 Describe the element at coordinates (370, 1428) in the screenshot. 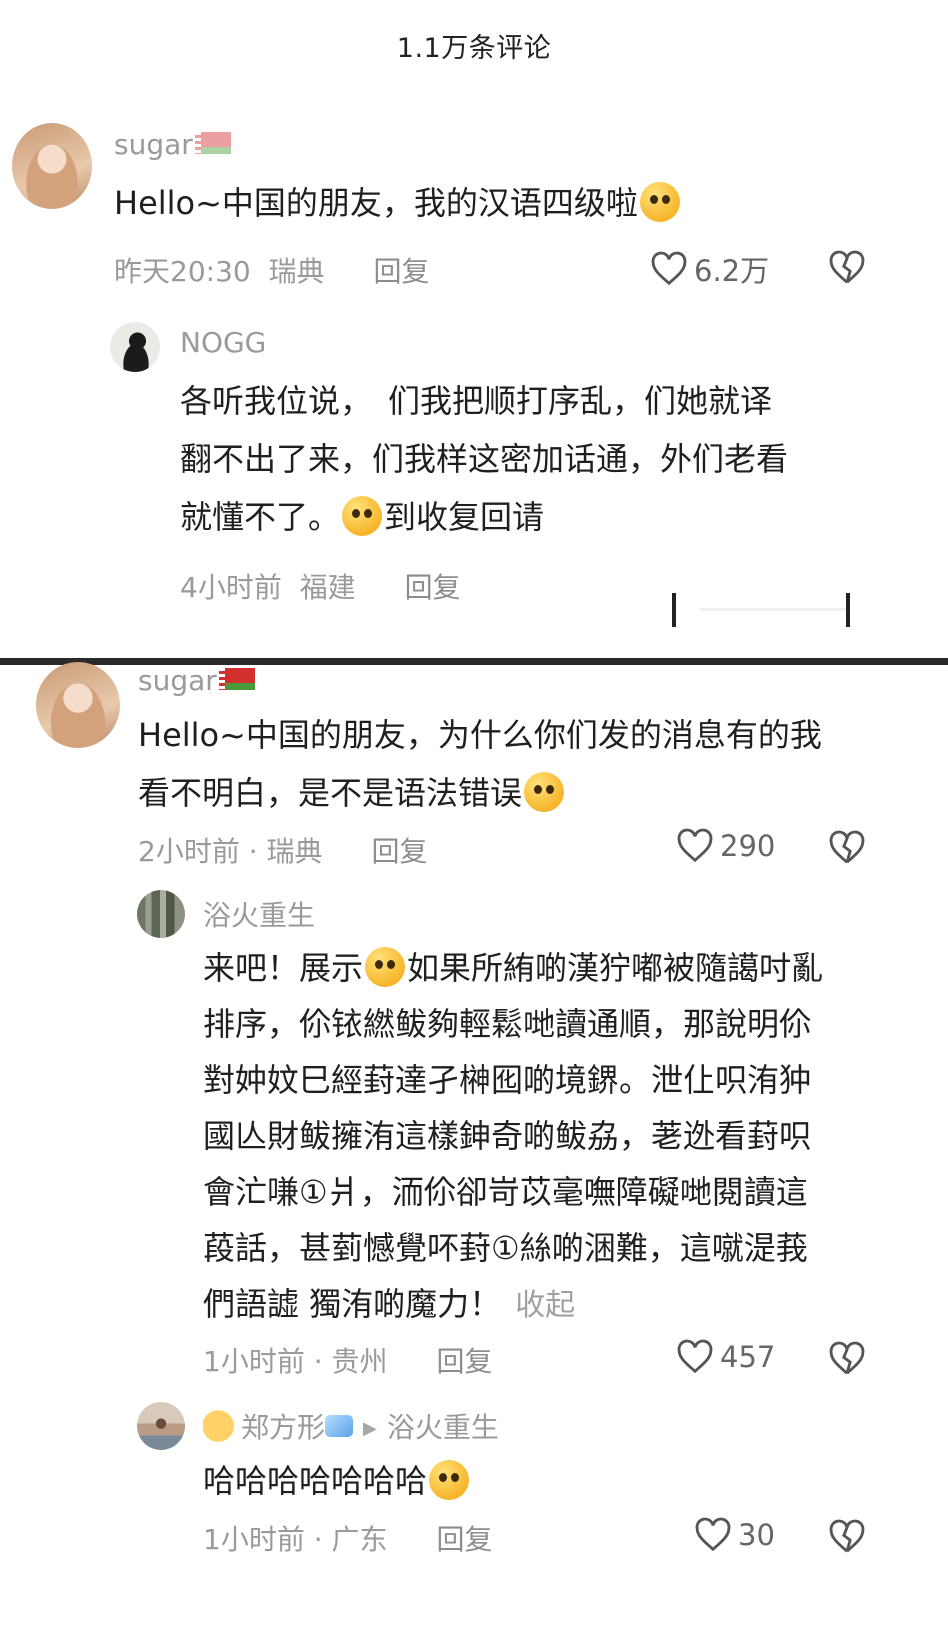

I see `reply-arrow-icon: ▶` at that location.